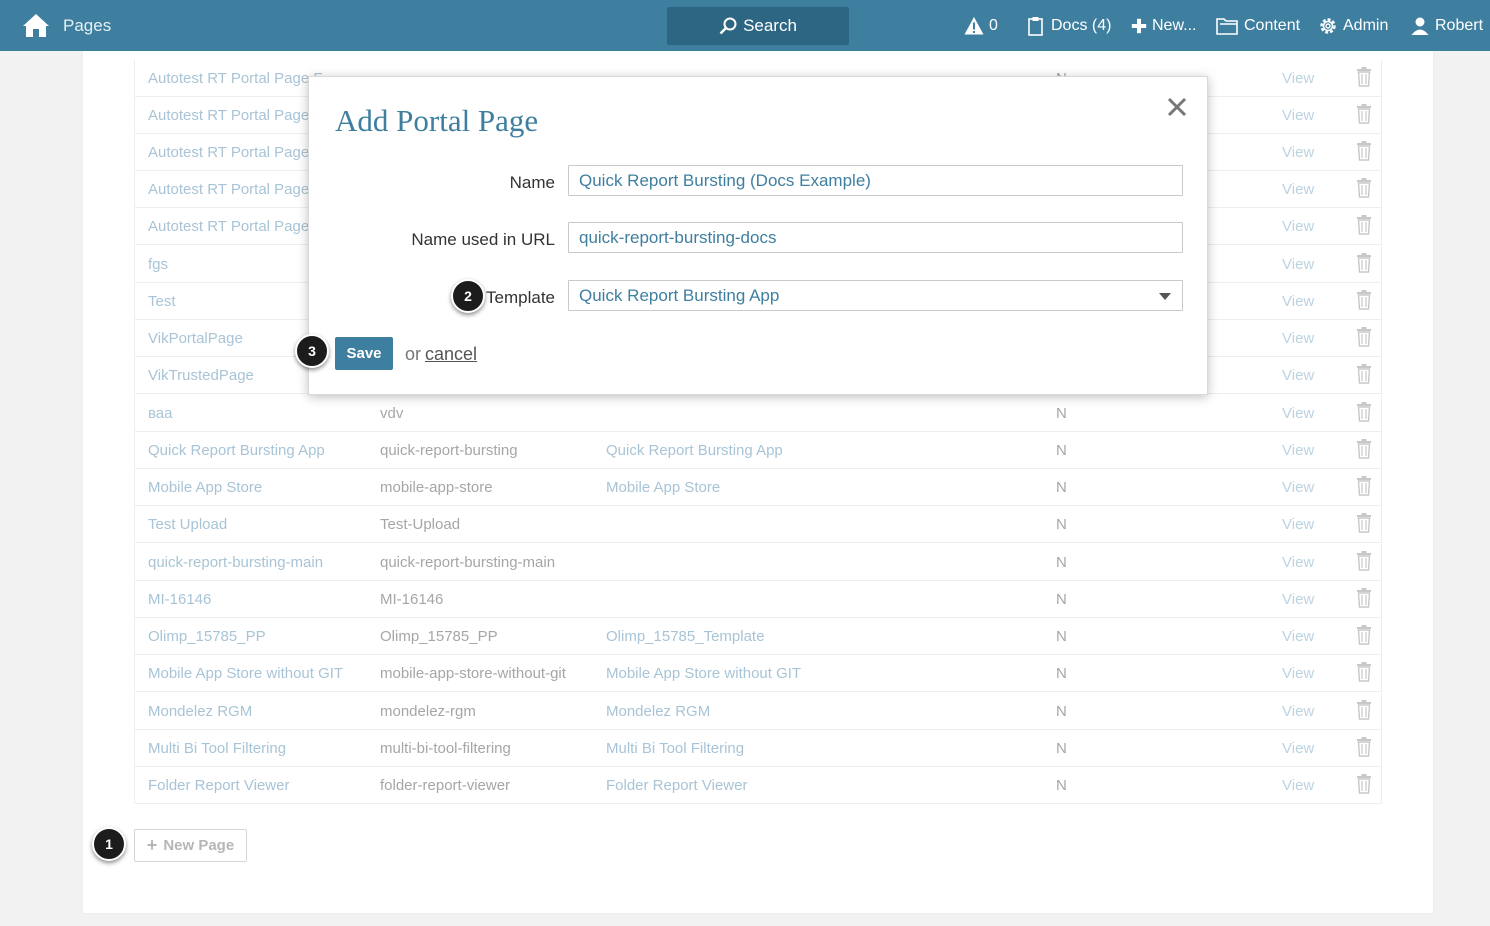 This screenshot has height=926, width=1490. I want to click on page-name-link: Test Upload, so click(187, 524).